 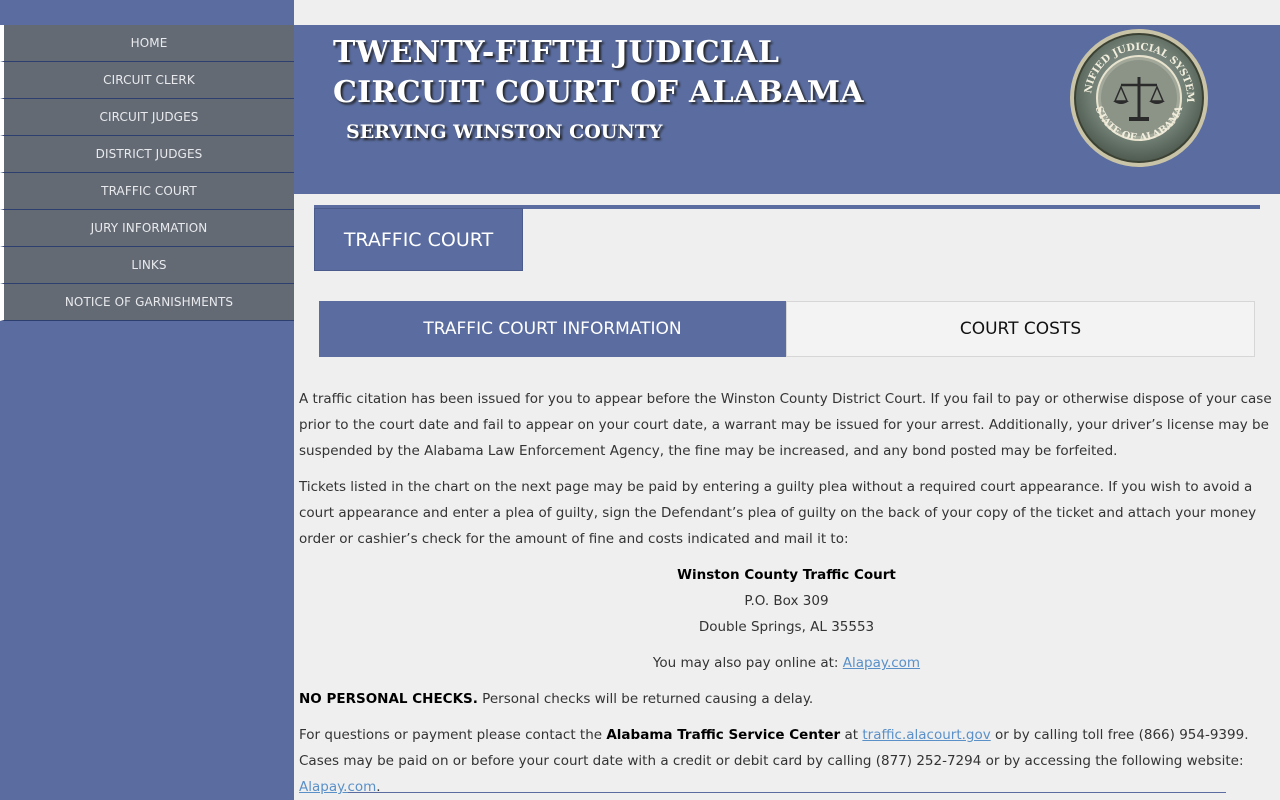 What do you see at coordinates (147, 154) in the screenshot?
I see `nav-item-district-judges: DISTRICT JUDGES` at bounding box center [147, 154].